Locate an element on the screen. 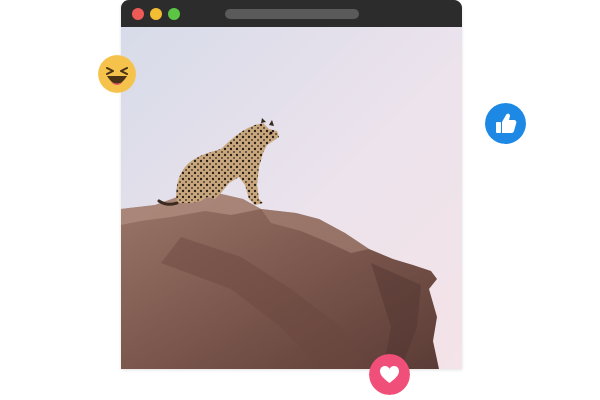 The image size is (600, 400). thumbs-up-icon is located at coordinates (505, 123).